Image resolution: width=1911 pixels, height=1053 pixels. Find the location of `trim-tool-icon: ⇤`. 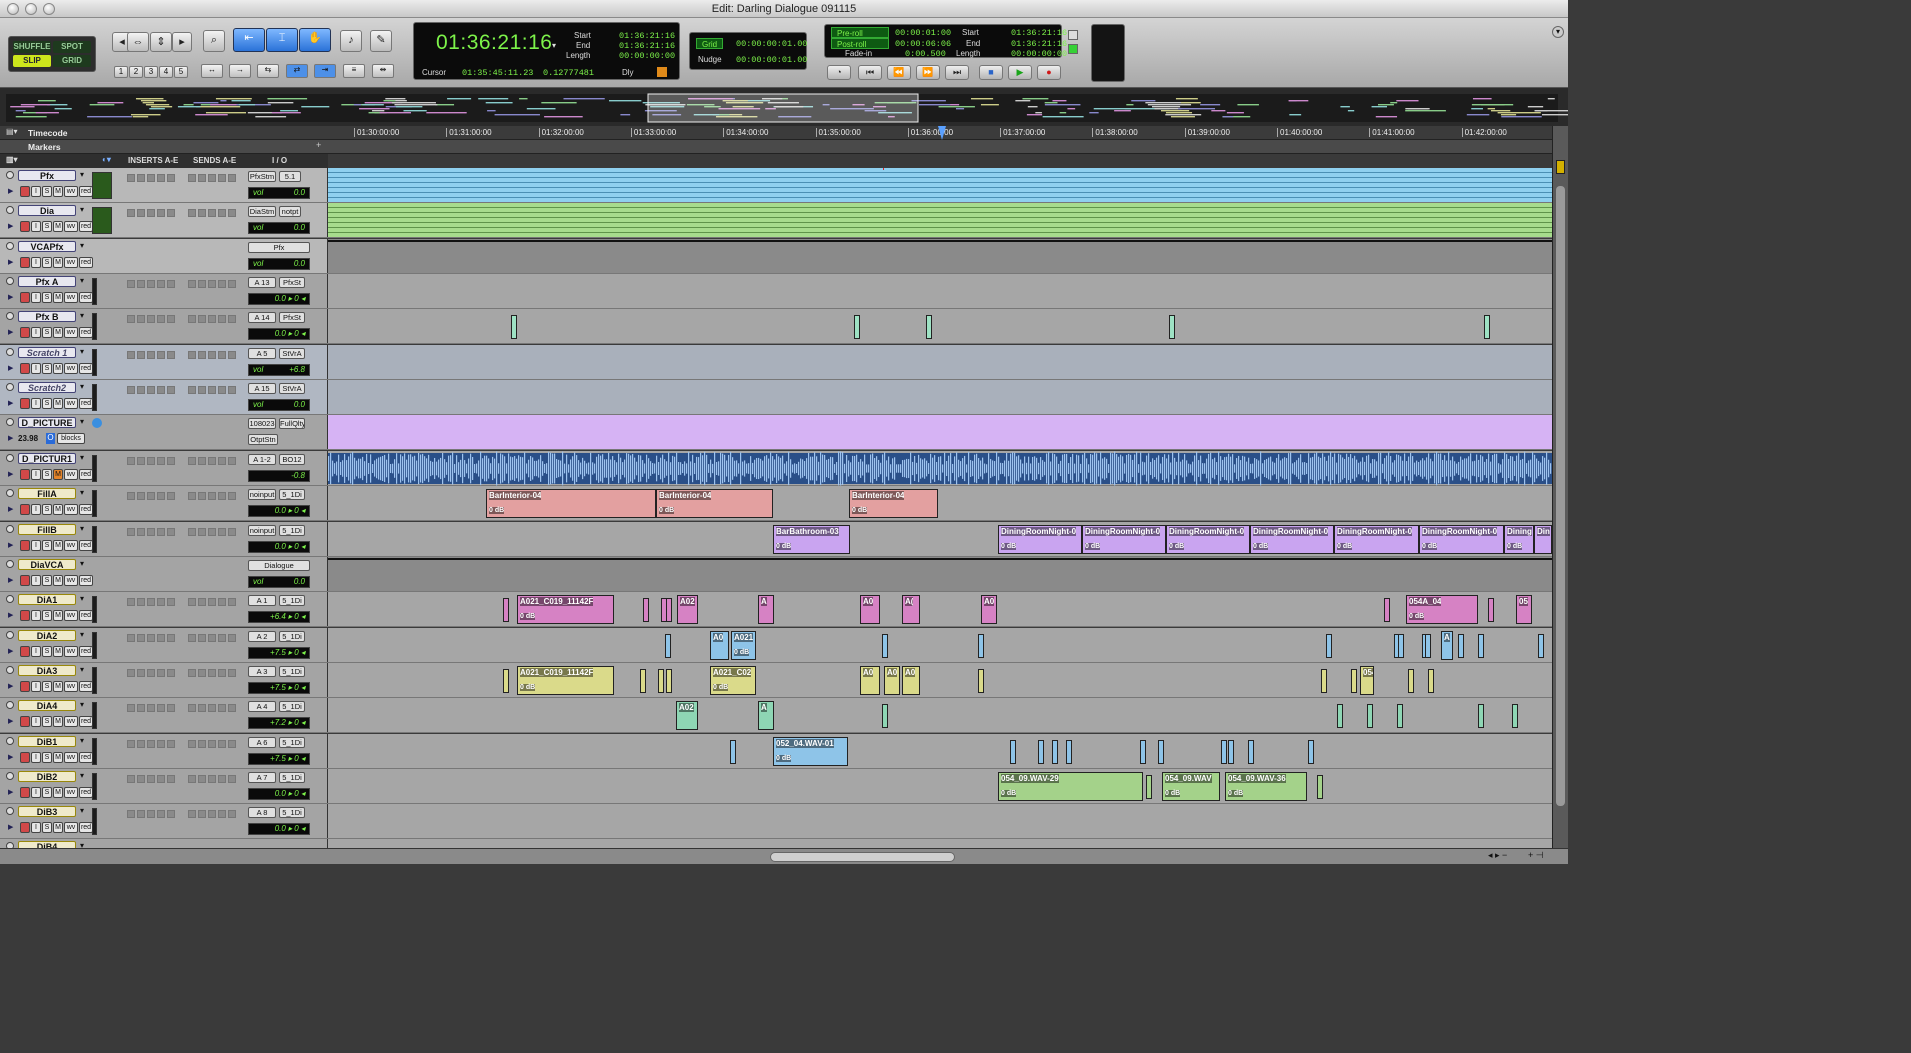

trim-tool-icon: ⇤ is located at coordinates (249, 40).